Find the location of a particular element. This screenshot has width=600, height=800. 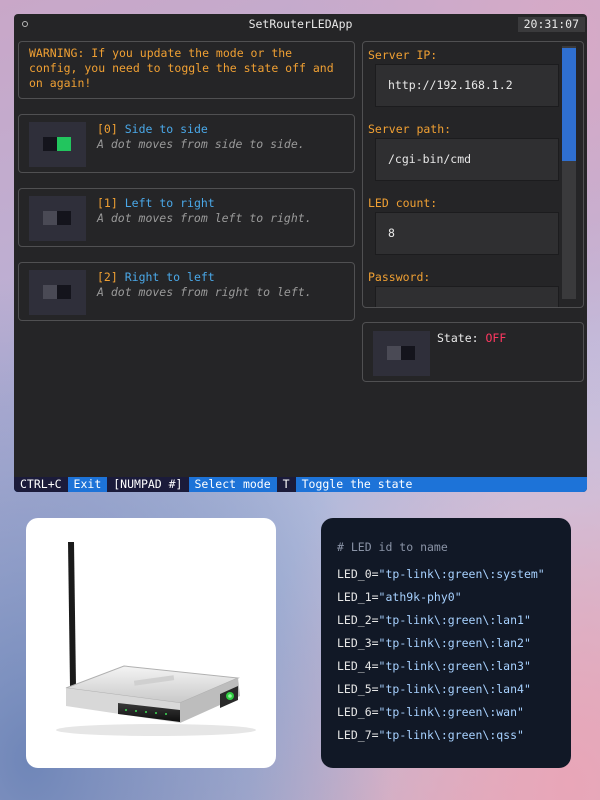

led-count-input: 8 is located at coordinates (467, 233).